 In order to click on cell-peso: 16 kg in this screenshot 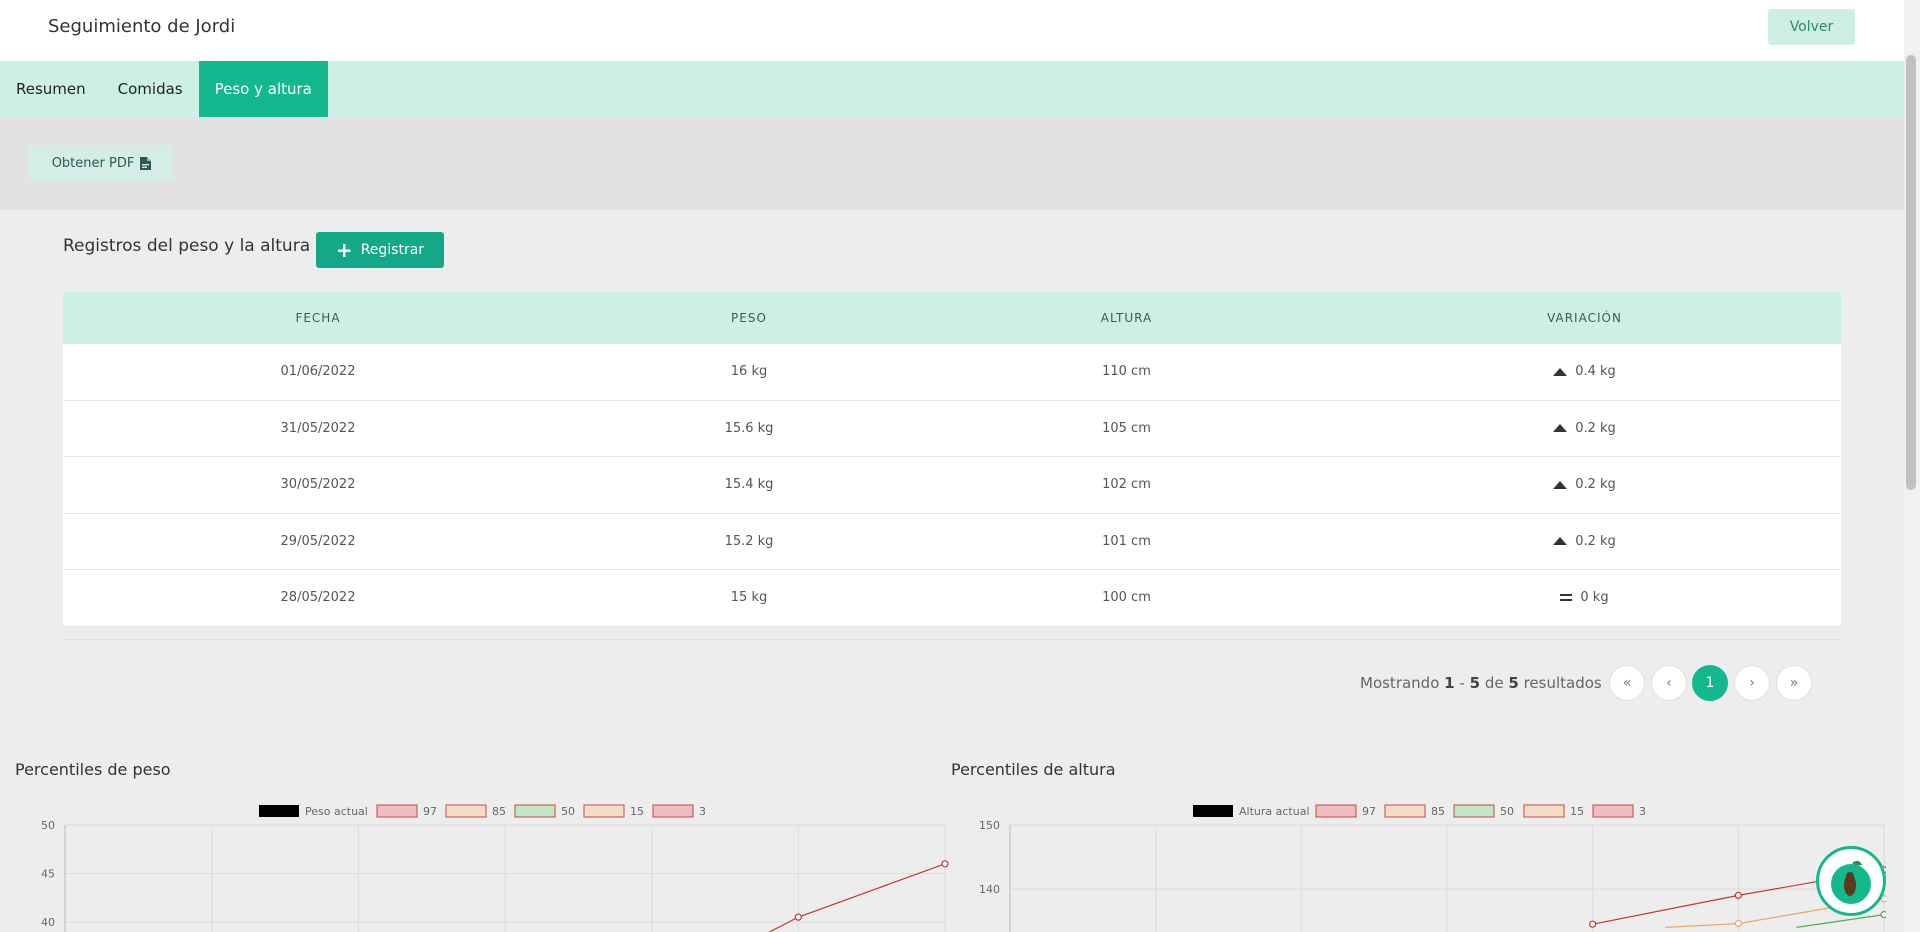, I will do `click(749, 372)`.